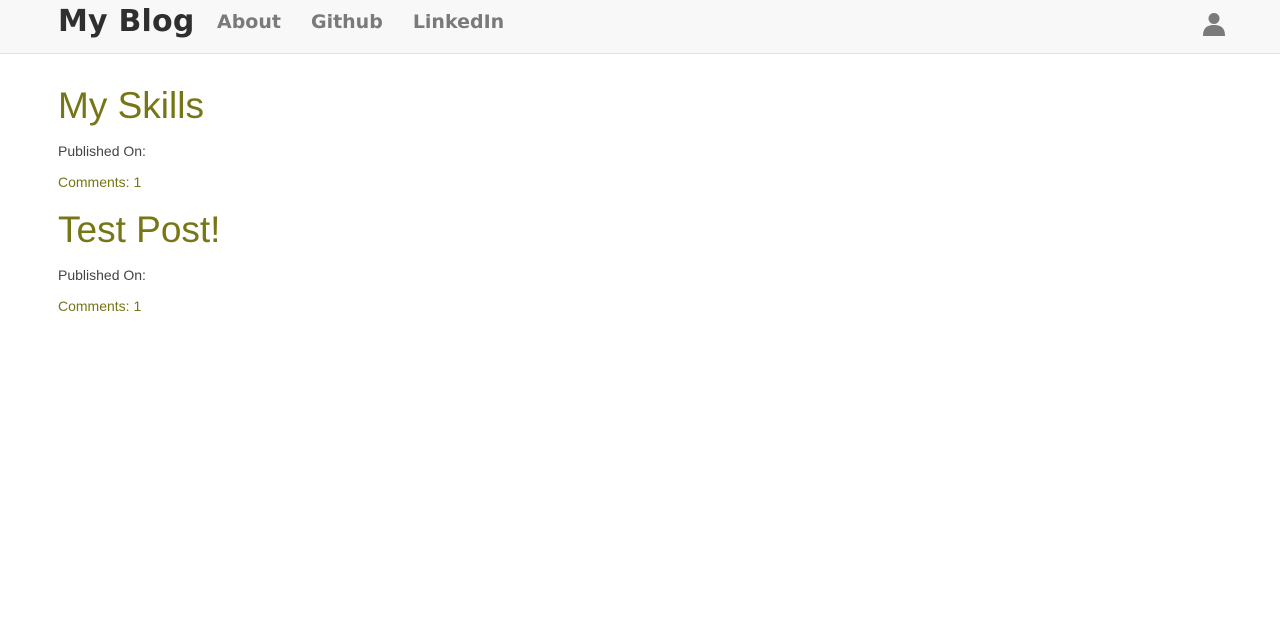 The height and width of the screenshot is (630, 1280). What do you see at coordinates (139, 230) in the screenshot?
I see `post-title-link: Test Post!` at bounding box center [139, 230].